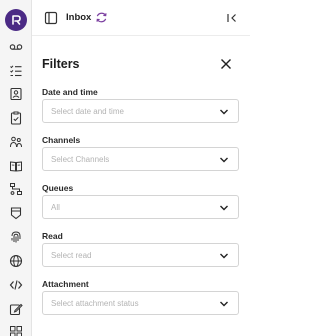 The image size is (320, 336). I want to click on voicemail-icon, so click(16, 47).